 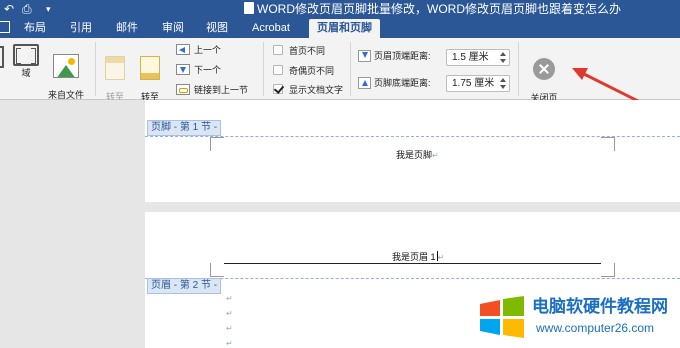 I want to click on header-boundary-line, so click(x=412, y=278).